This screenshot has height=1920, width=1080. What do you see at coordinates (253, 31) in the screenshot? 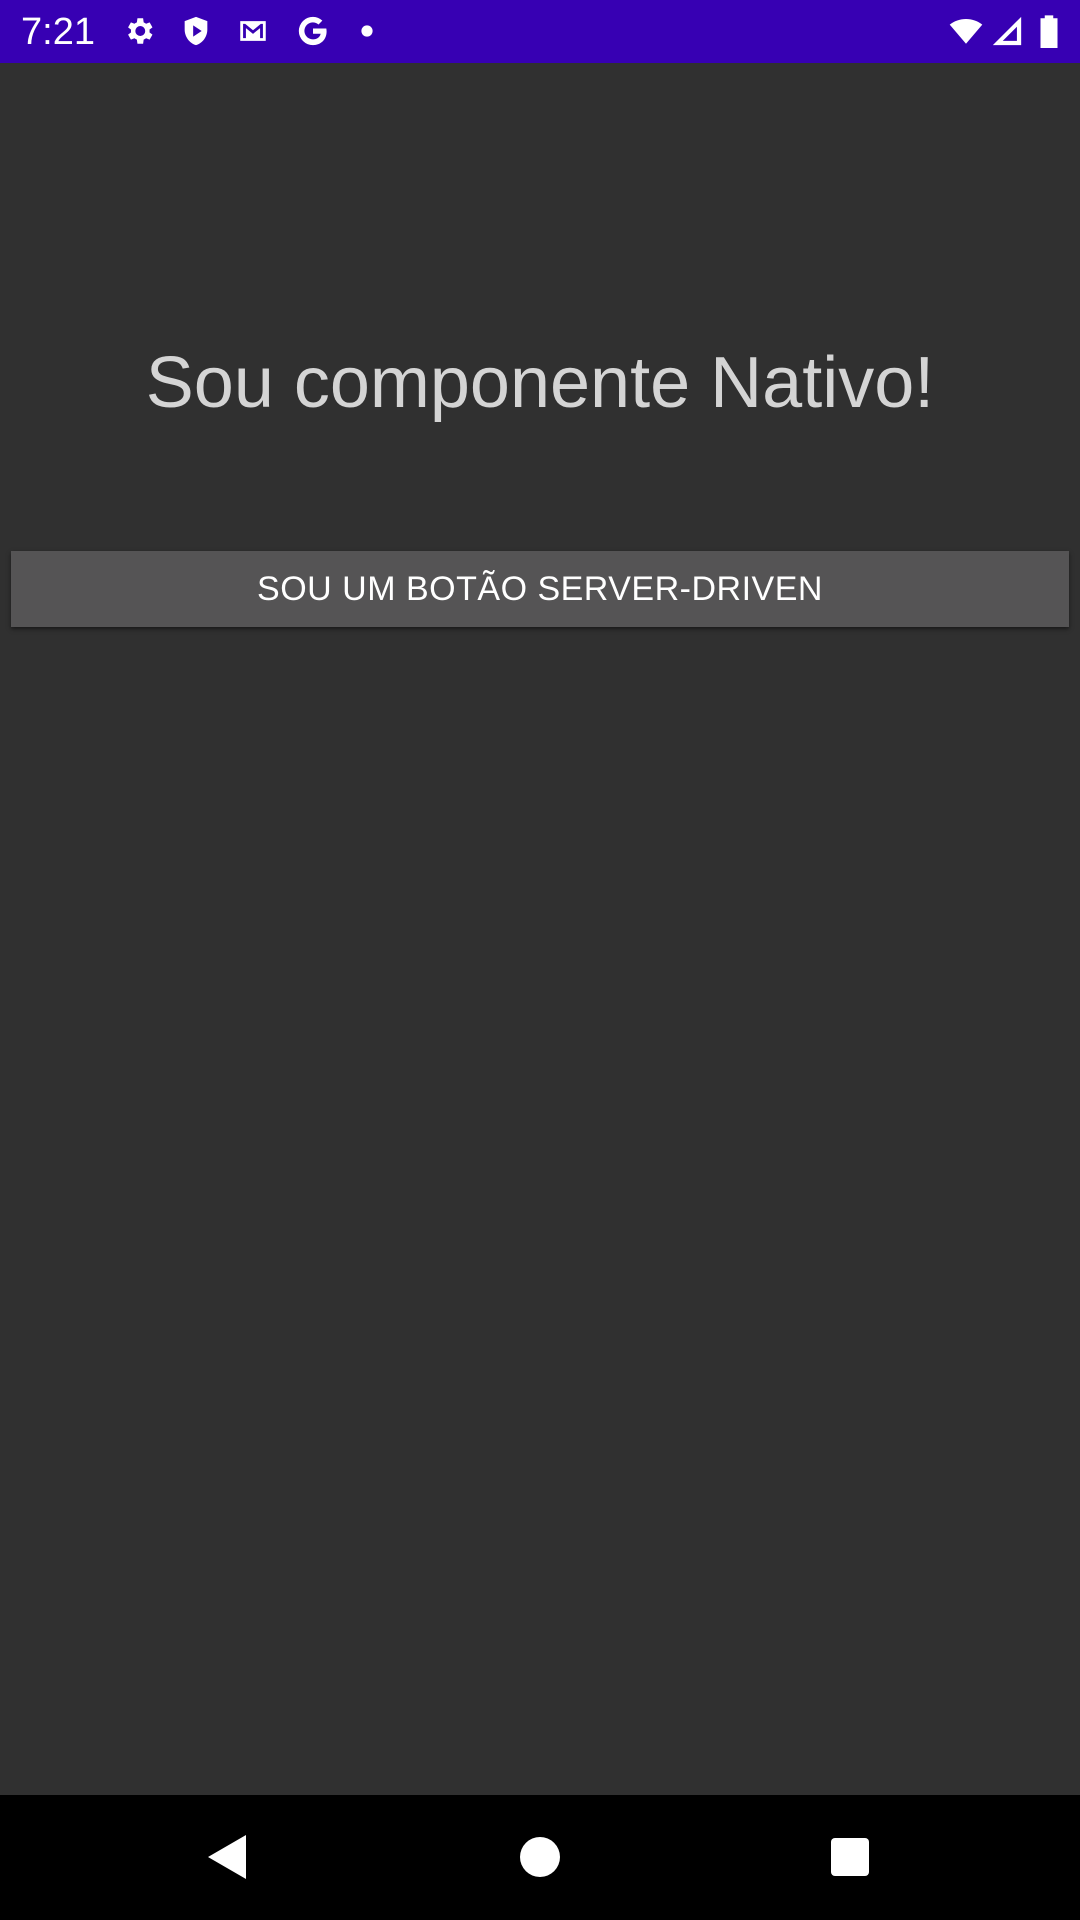
I see `gmail-icon` at bounding box center [253, 31].